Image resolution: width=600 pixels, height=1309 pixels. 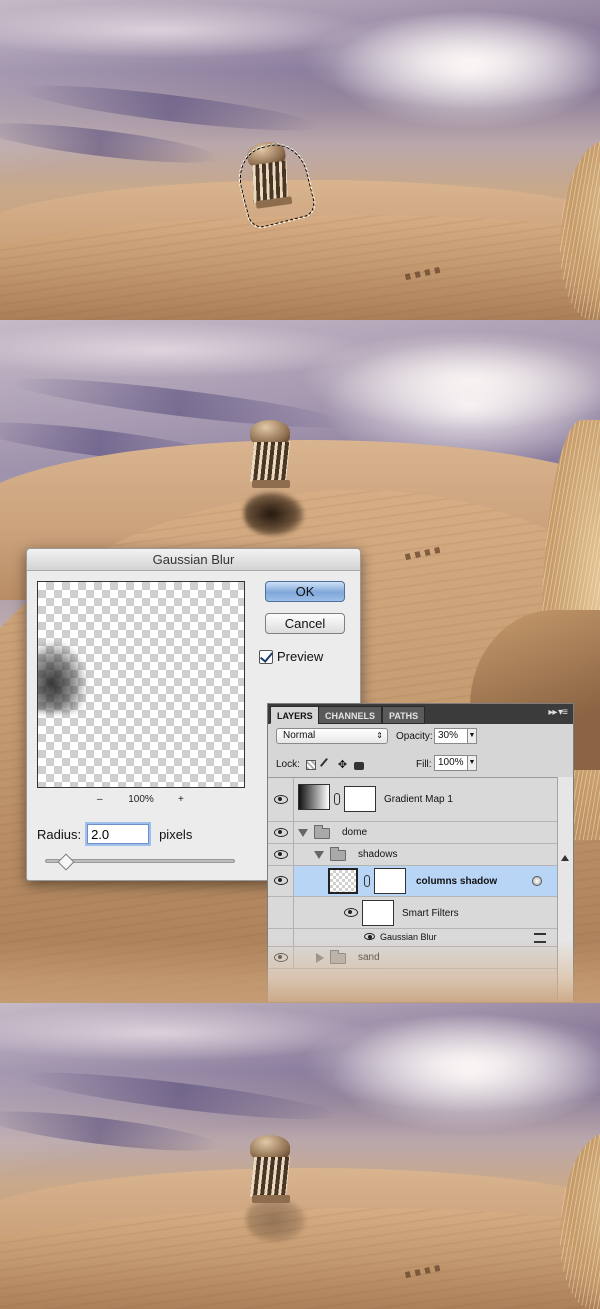 What do you see at coordinates (181, 799) in the screenshot?
I see `zoom-in-button: +` at bounding box center [181, 799].